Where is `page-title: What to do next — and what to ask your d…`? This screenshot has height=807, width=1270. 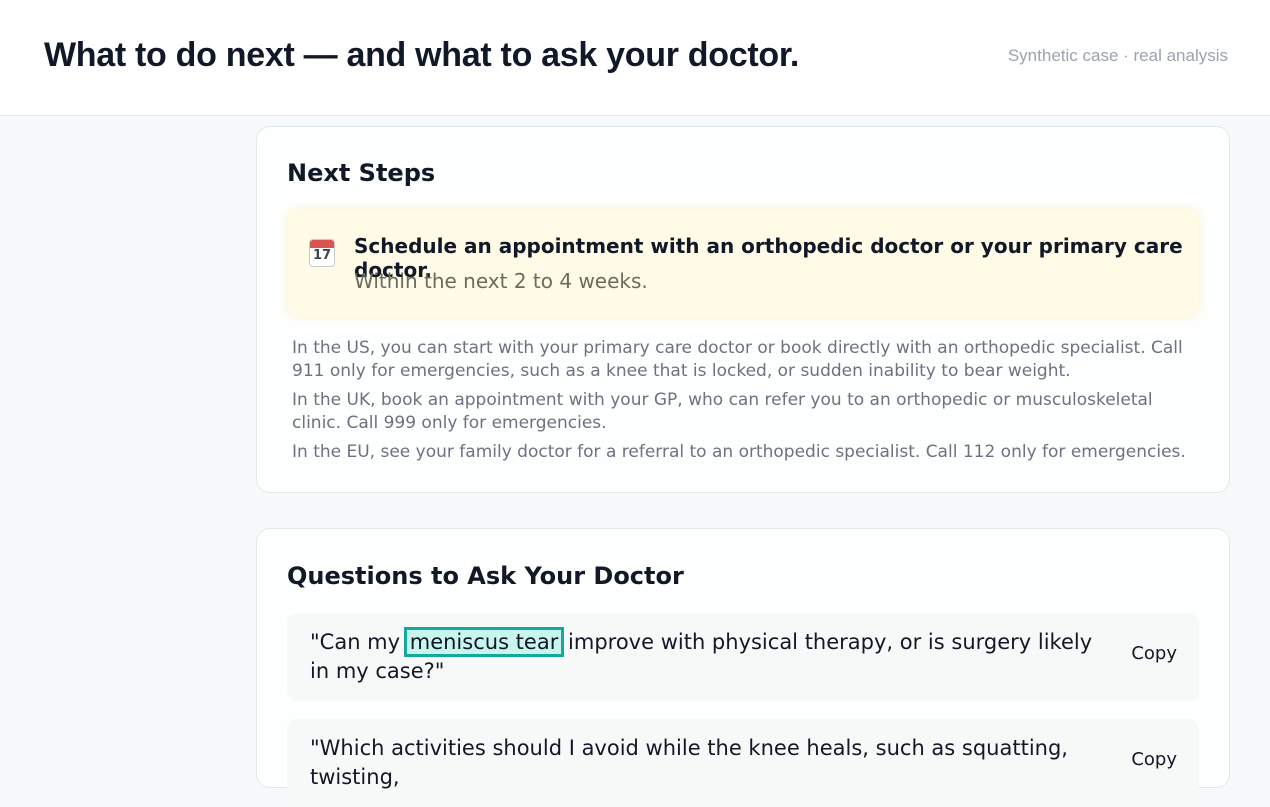
page-title: What to do next — and what to ask your d… is located at coordinates (422, 55).